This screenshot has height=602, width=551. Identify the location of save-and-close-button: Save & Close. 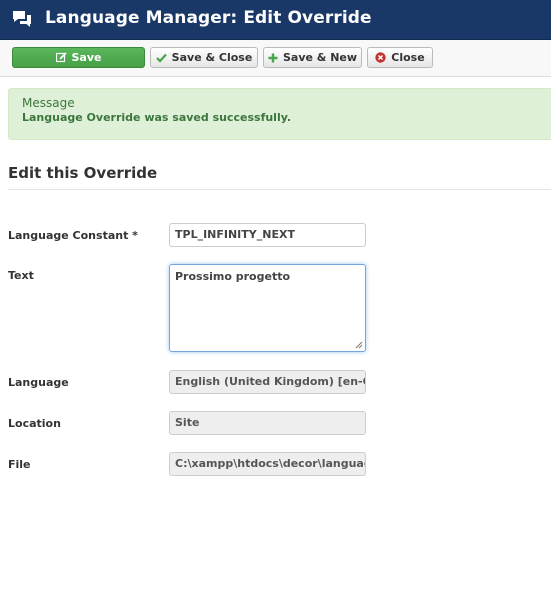
(204, 57).